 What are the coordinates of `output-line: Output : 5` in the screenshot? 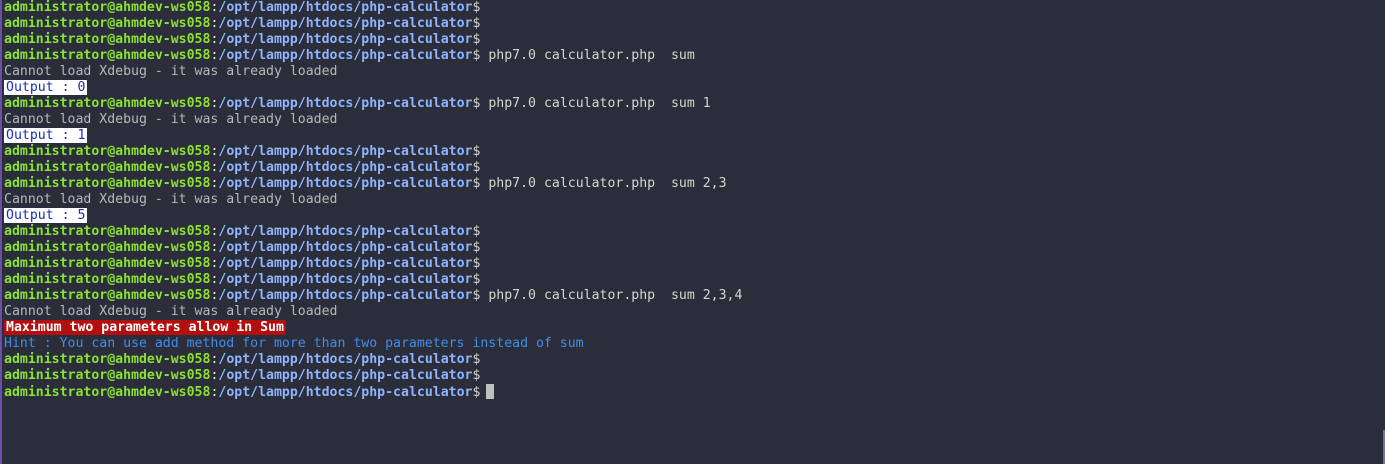 It's located at (373, 216).